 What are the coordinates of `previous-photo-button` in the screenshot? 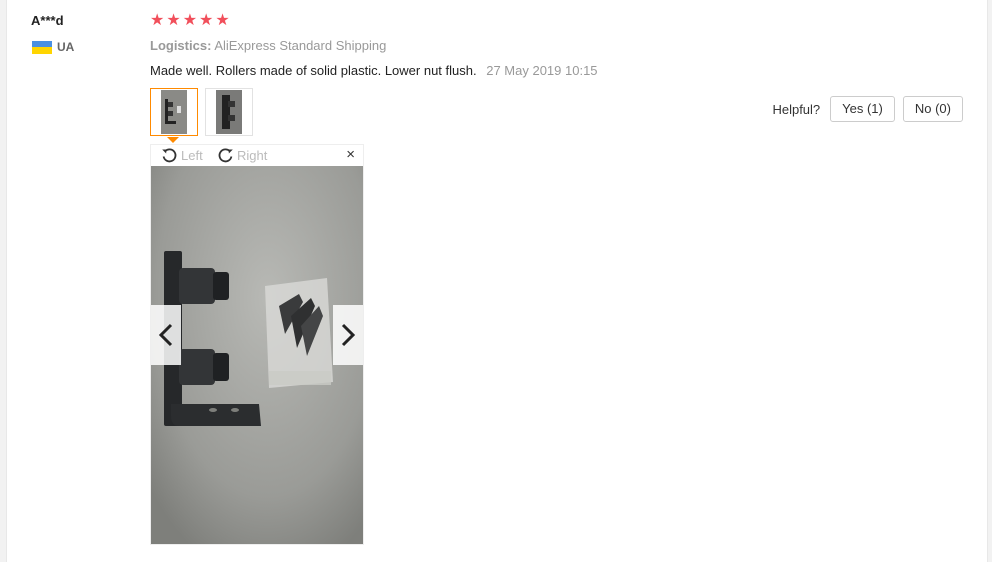 It's located at (166, 335).